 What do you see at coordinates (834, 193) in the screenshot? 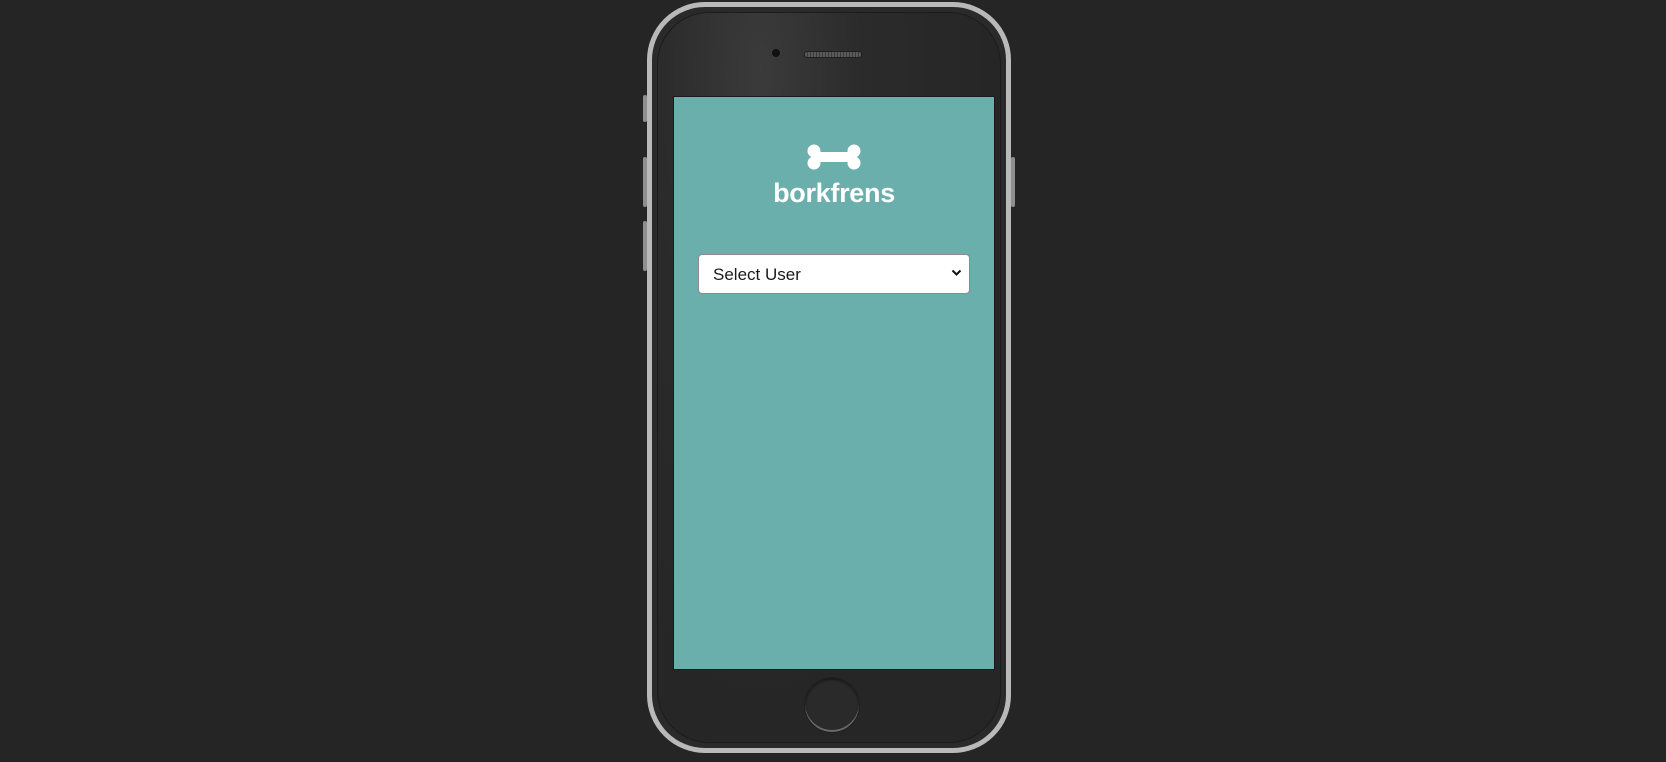
I see `brand-name: borkfrens` at bounding box center [834, 193].